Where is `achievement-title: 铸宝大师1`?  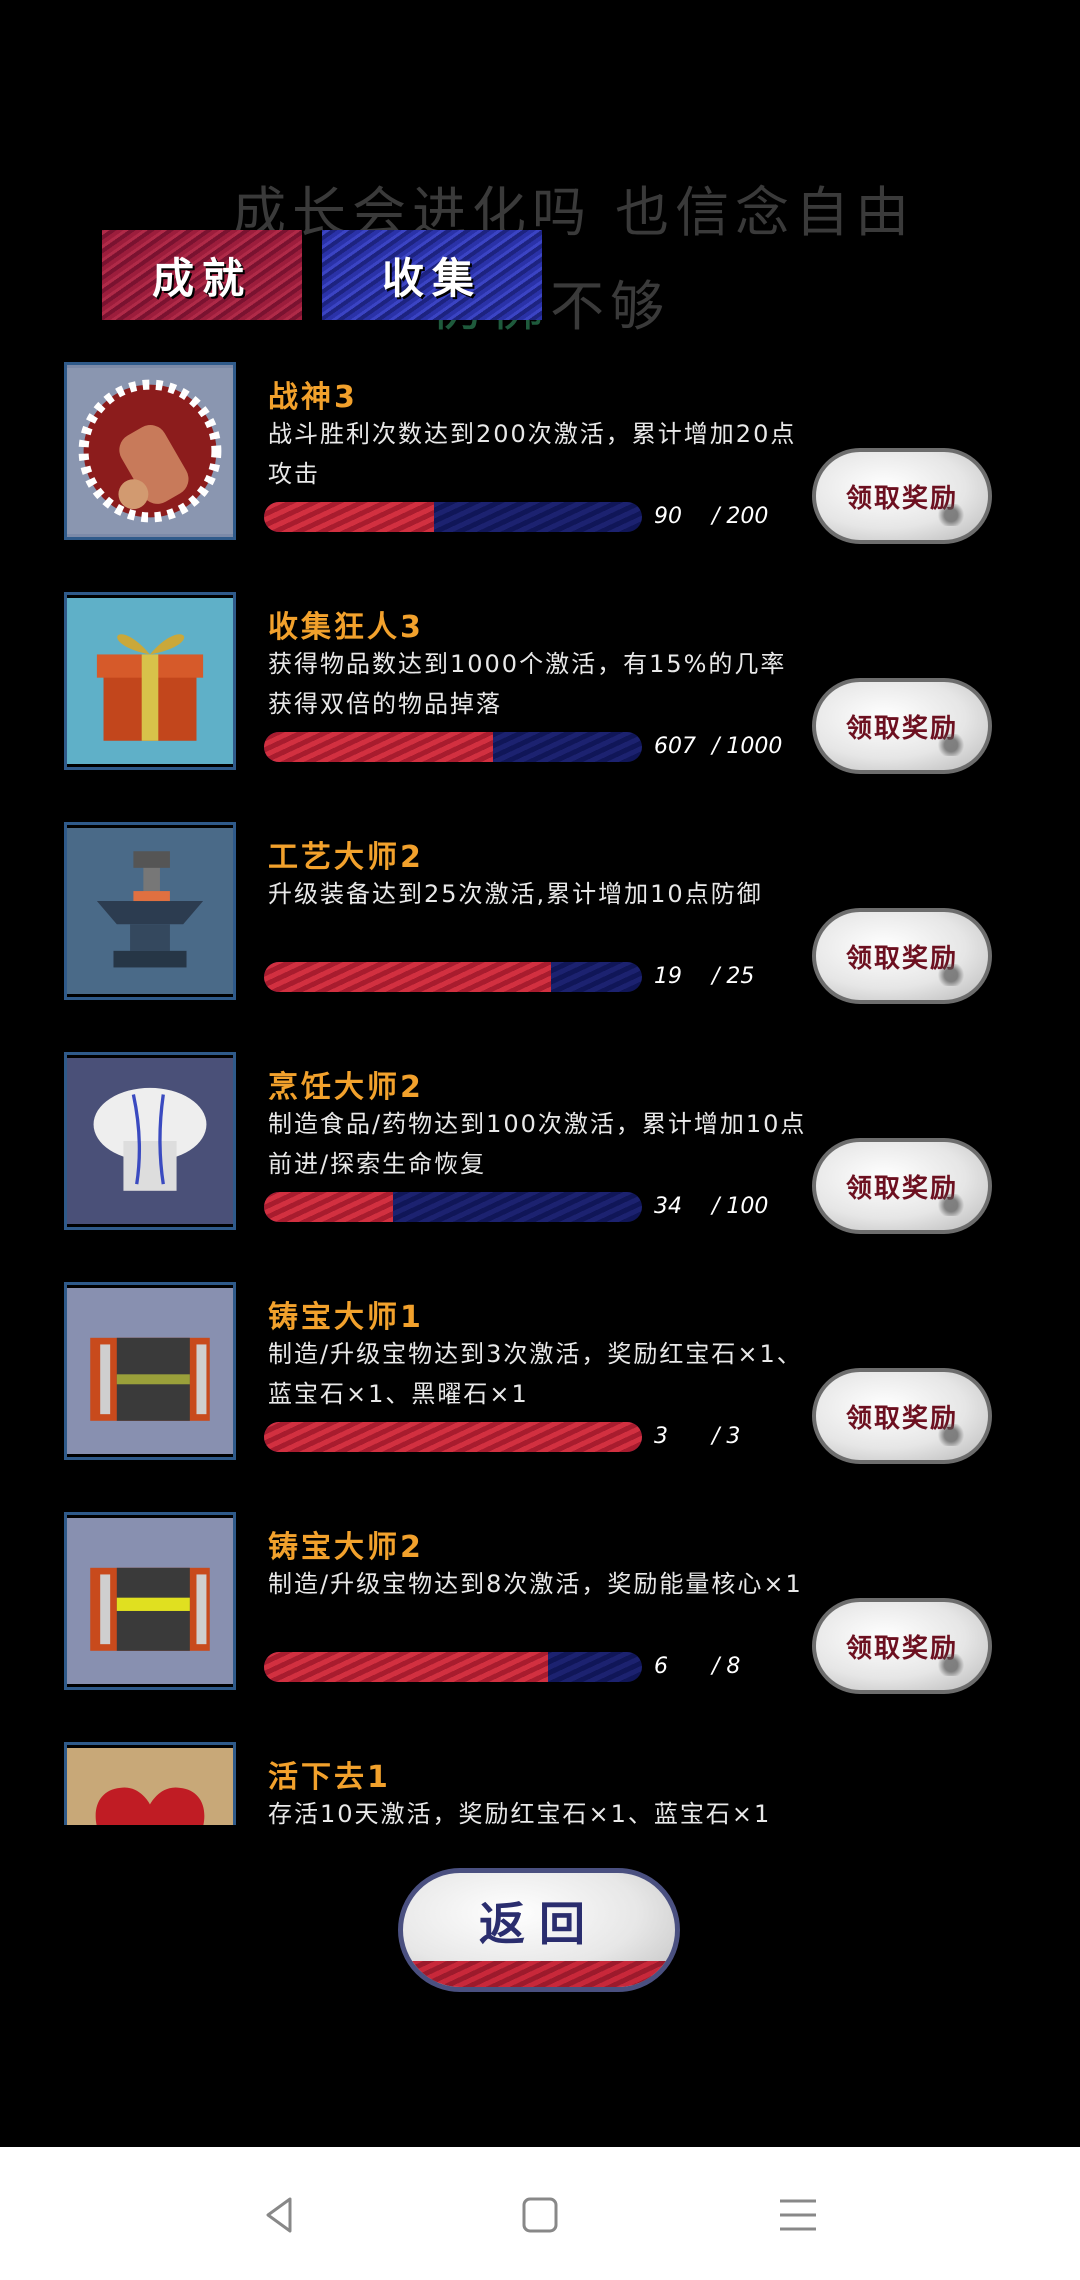 achievement-title: 铸宝大师1 is located at coordinates (346, 1317).